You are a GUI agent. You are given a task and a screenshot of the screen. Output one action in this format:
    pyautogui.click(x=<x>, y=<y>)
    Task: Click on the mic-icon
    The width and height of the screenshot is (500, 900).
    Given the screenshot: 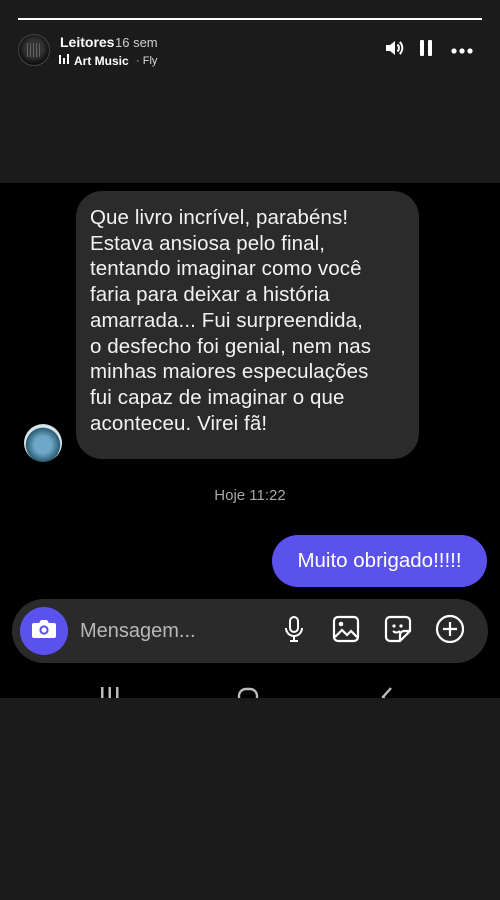 What is the action you would take?
    pyautogui.click(x=294, y=631)
    